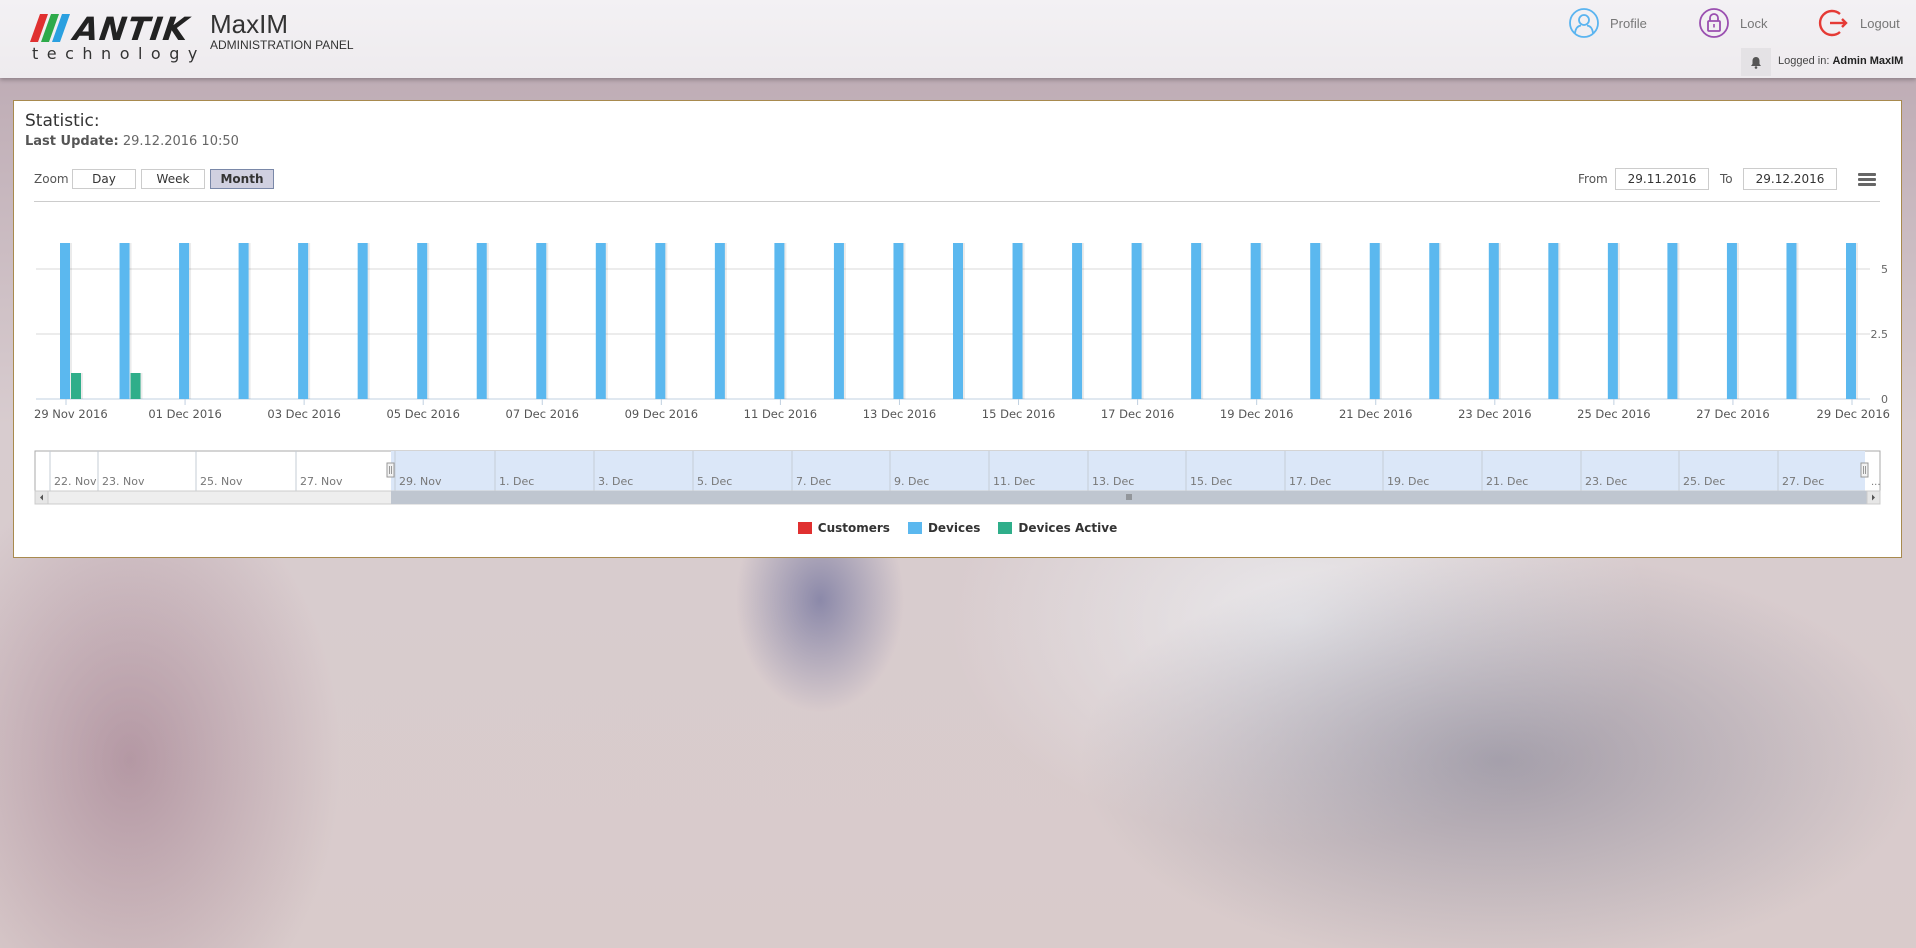 The image size is (1916, 948). I want to click on x-tick-label-15: 29 Dec 2016, so click(1853, 414).